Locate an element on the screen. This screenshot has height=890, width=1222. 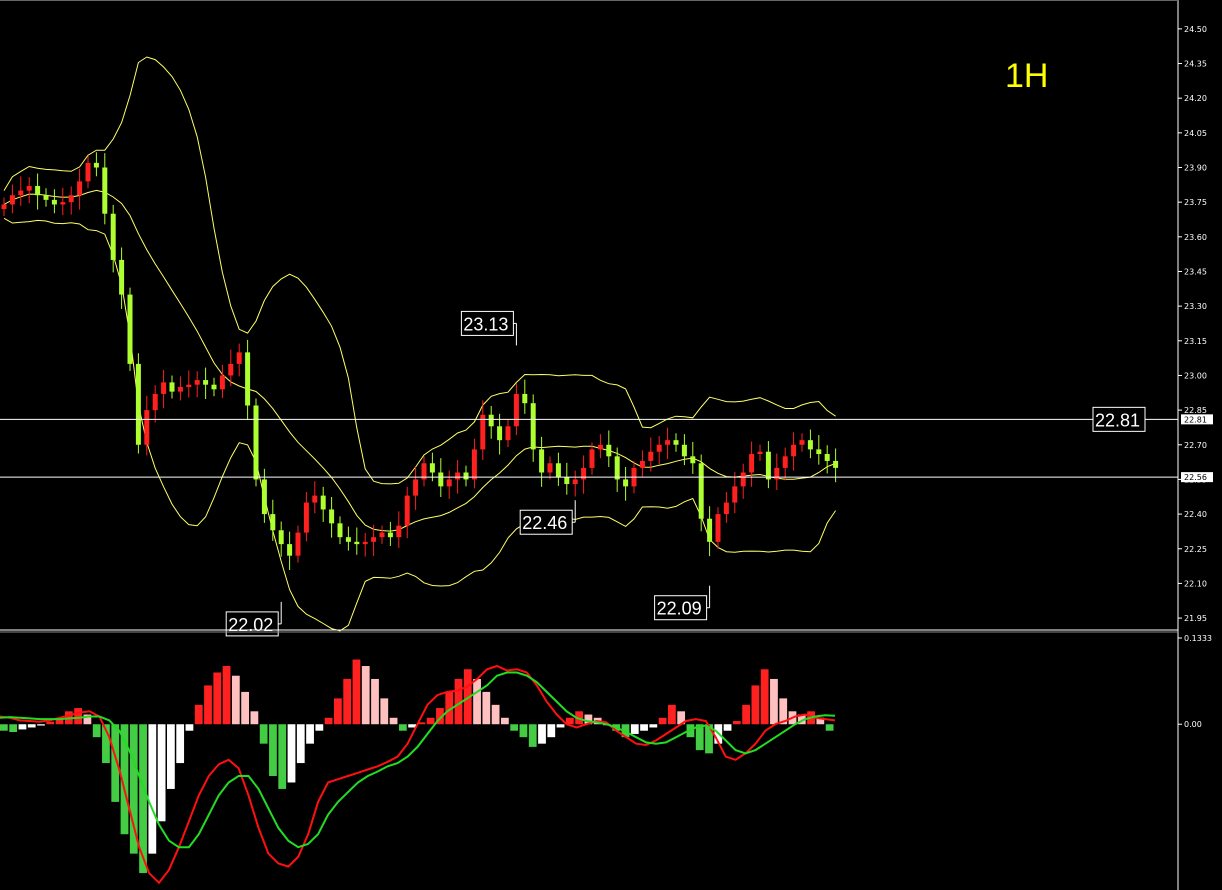
price-tick-label: 23.45 is located at coordinates (1195, 271).